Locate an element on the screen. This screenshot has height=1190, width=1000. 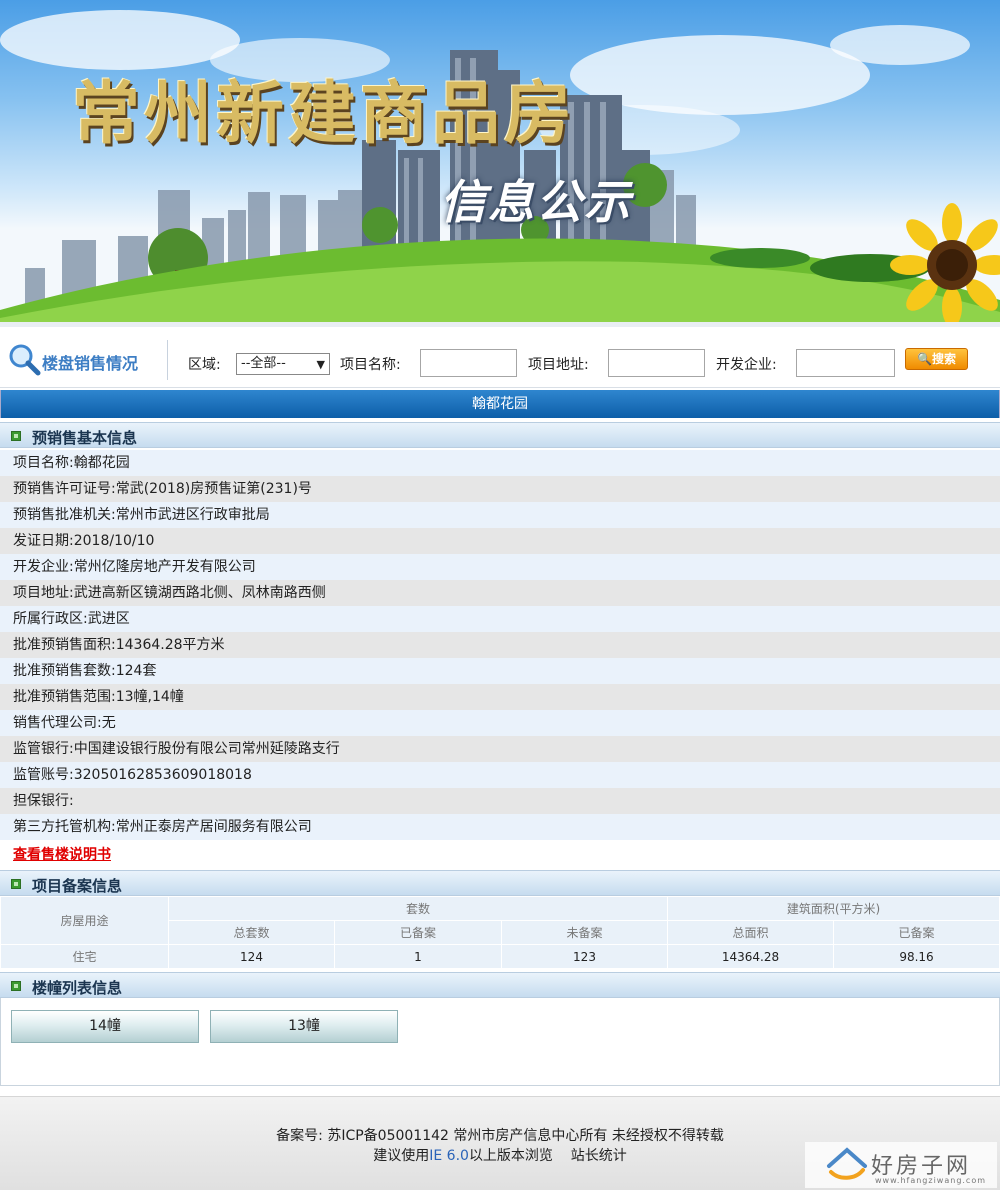
presale-section-title: 预销售基本信息 is located at coordinates (85, 438).